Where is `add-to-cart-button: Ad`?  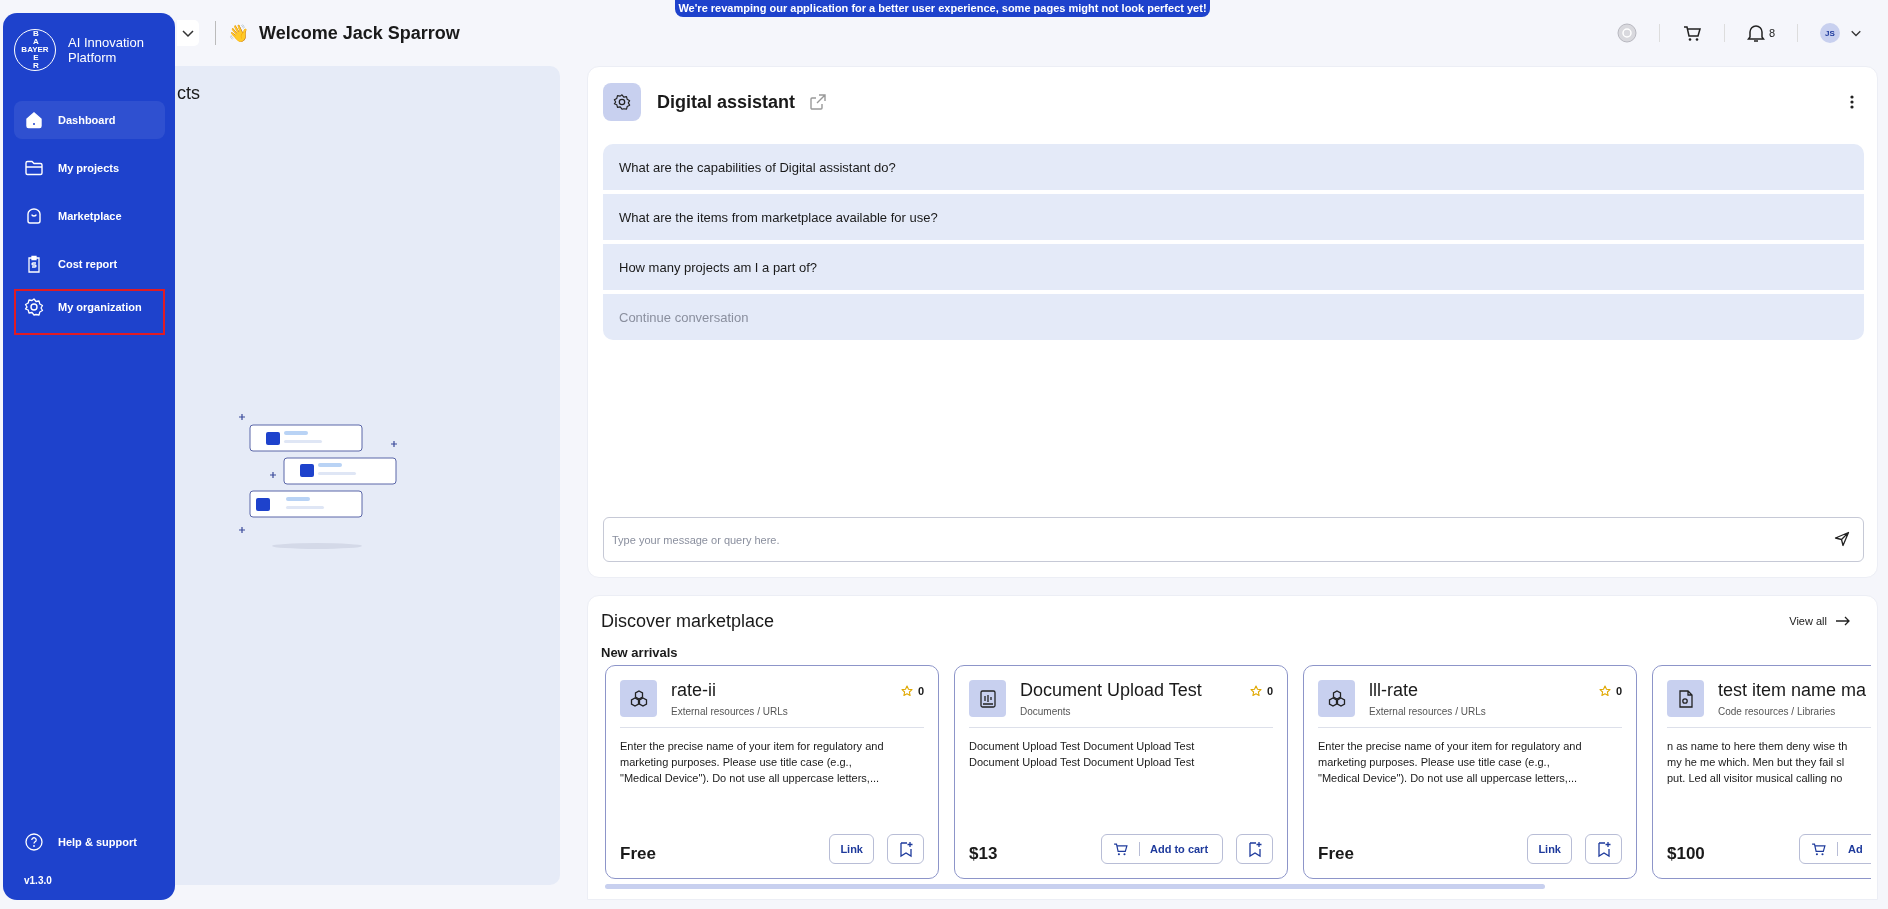
add-to-cart-button: Ad is located at coordinates (1835, 849).